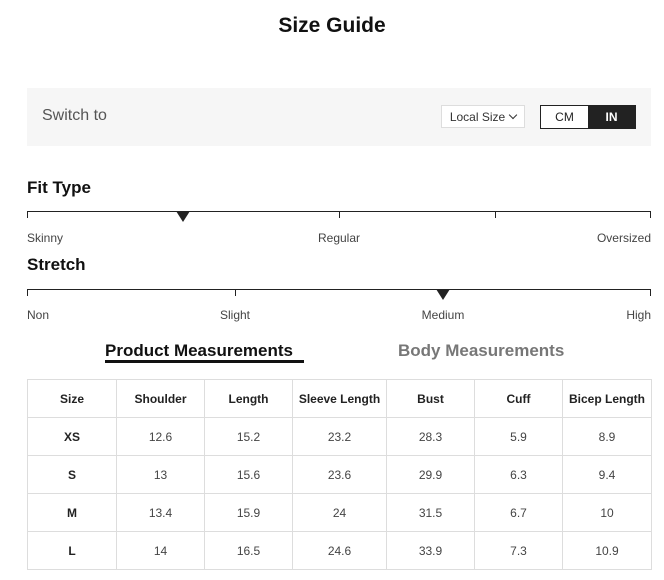 The height and width of the screenshot is (580, 664). I want to click on table-row: S 13 15.6 23.6 29.9 6.3 9.4, so click(339, 474).